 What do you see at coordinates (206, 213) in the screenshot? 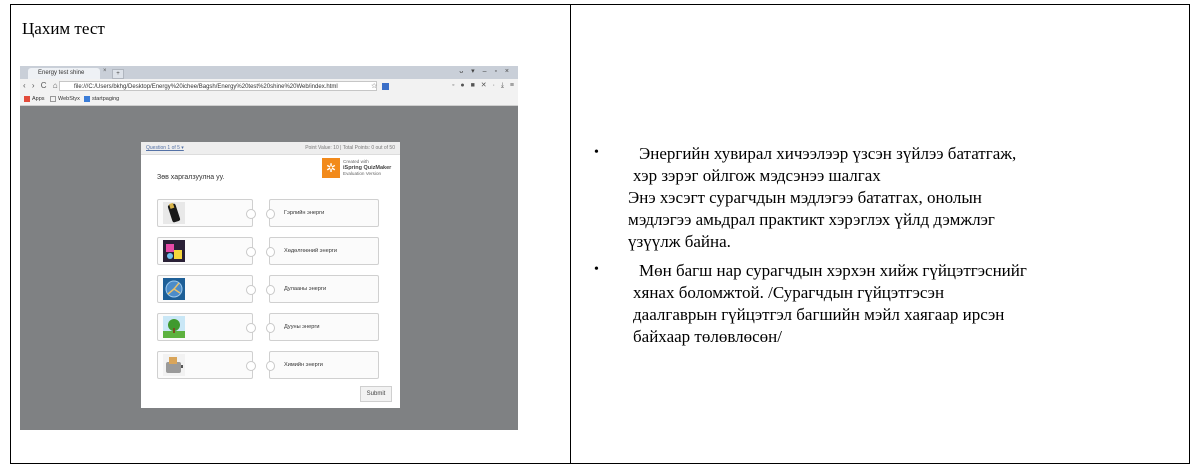
I see `match-item-battery` at bounding box center [206, 213].